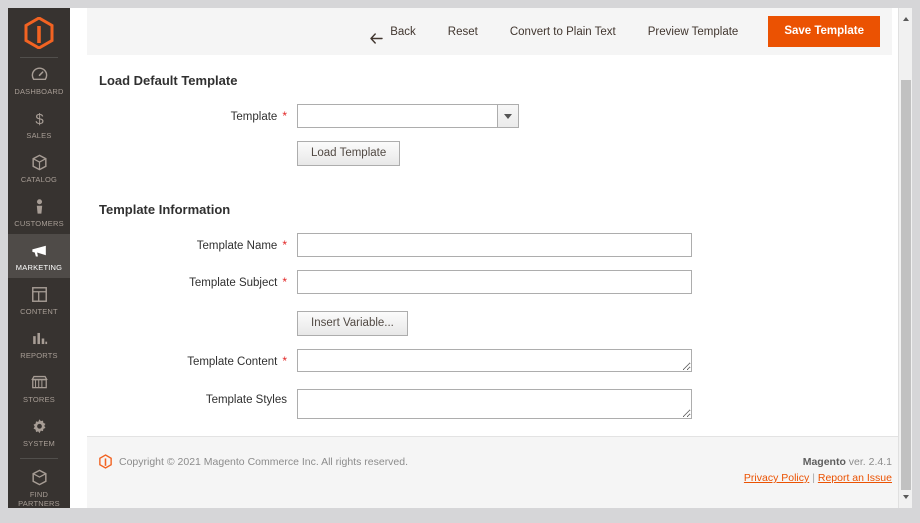  I want to click on vertical-scrollbar, so click(905, 258).